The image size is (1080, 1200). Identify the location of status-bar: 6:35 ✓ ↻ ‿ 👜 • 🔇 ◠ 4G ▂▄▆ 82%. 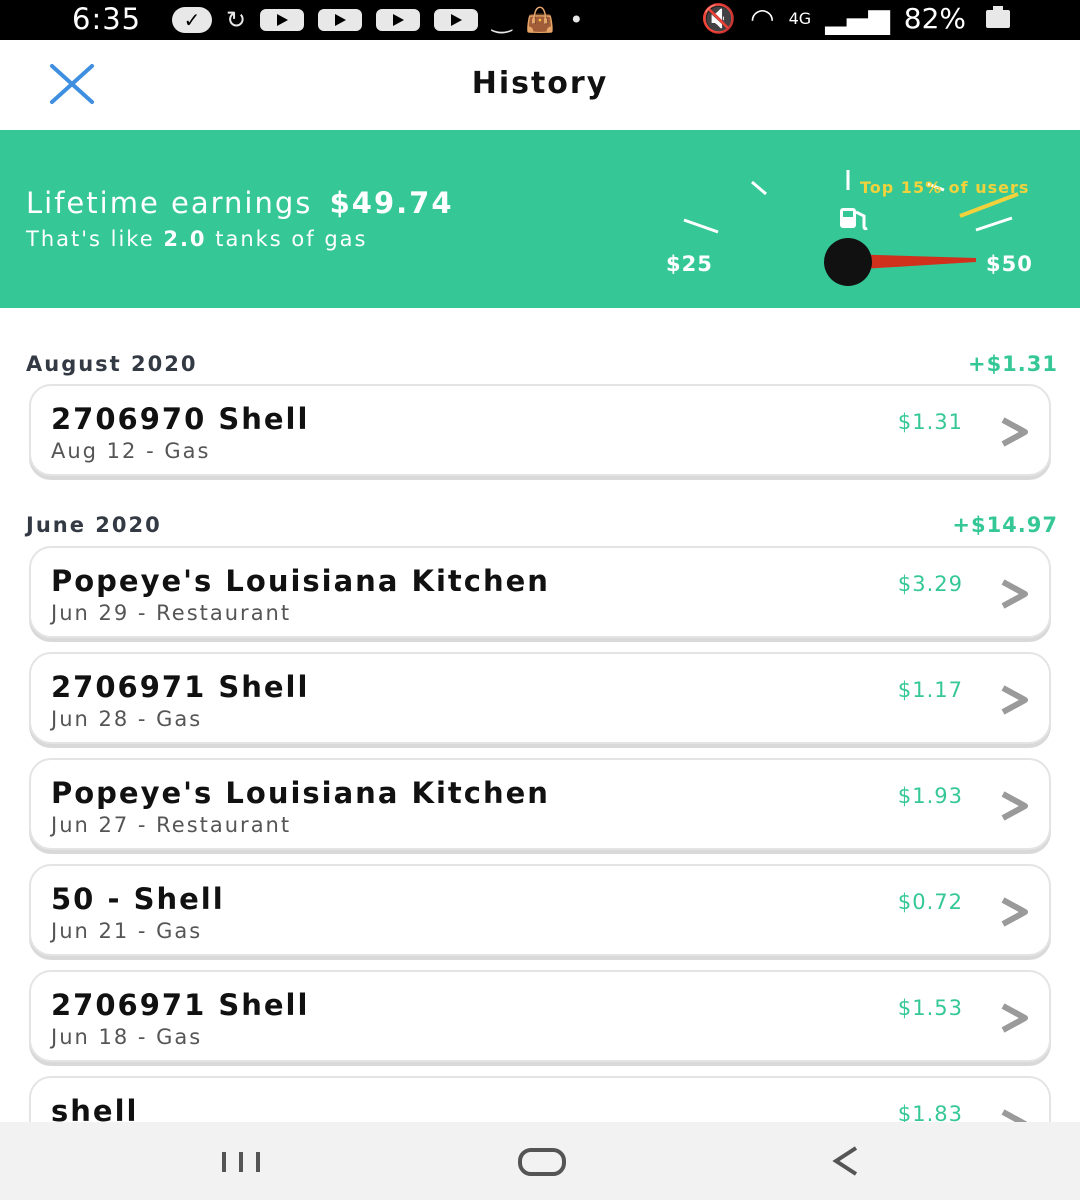
(540, 20).